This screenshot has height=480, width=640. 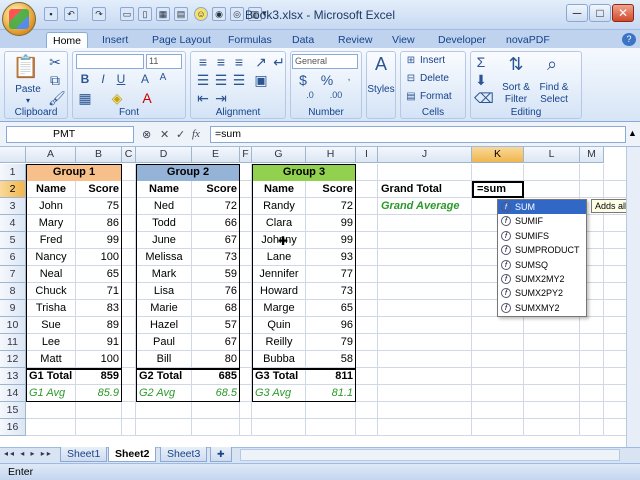 What do you see at coordinates (164, 134) in the screenshot?
I see `cancel-icon: ✕` at bounding box center [164, 134].